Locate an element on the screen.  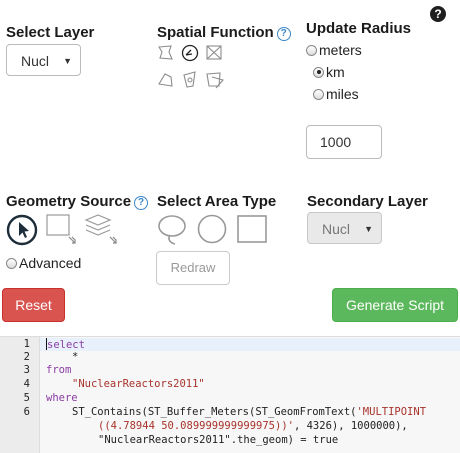
sql-keyword: select is located at coordinates (66, 345).